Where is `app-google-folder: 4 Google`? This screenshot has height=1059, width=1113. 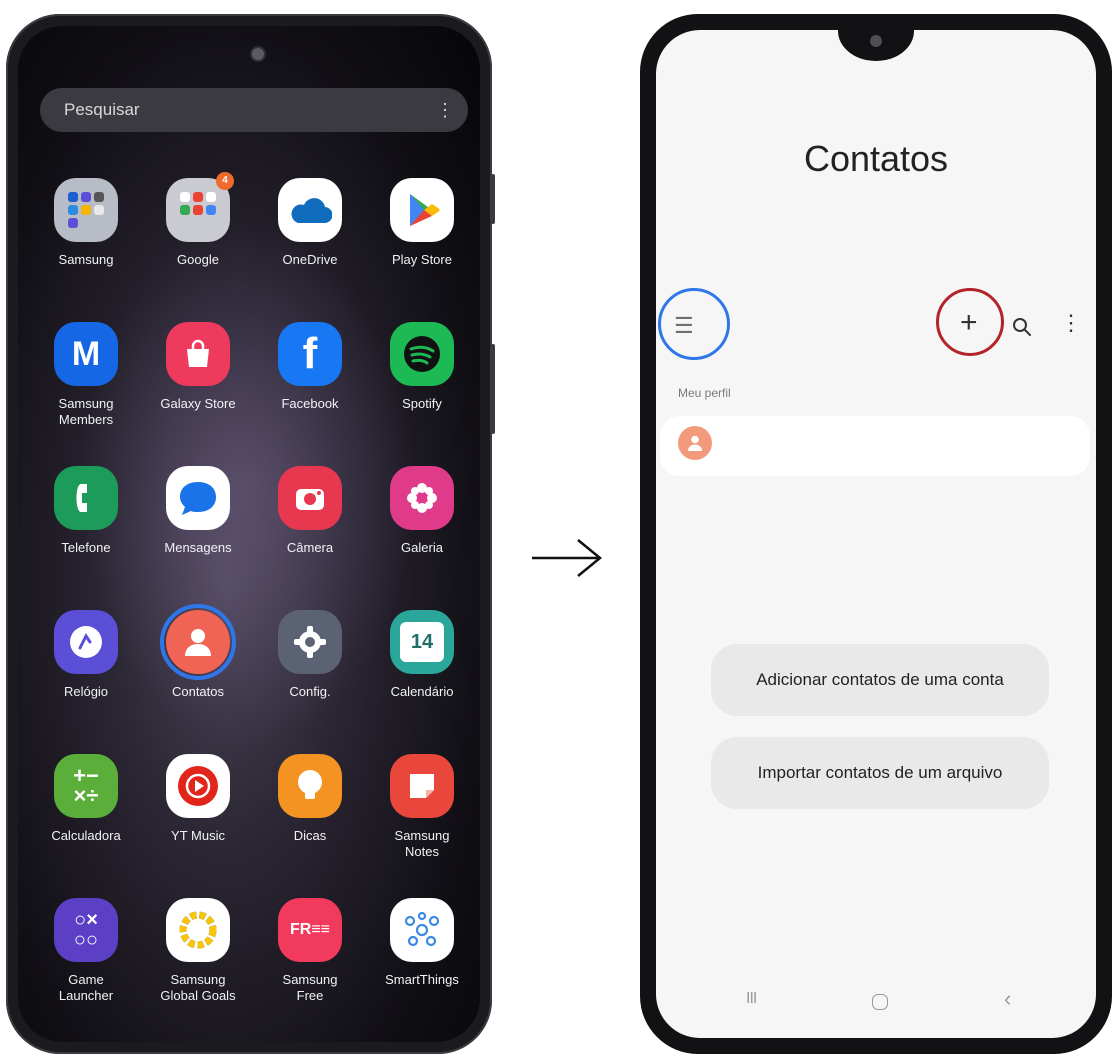 app-google-folder: 4 Google is located at coordinates (198, 220).